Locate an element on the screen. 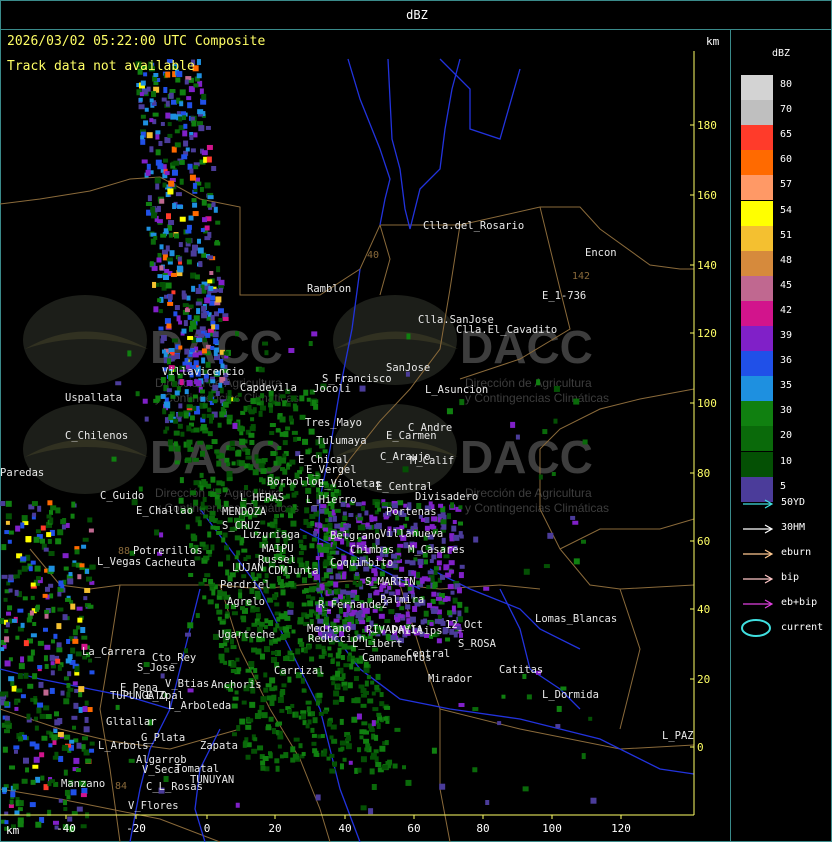 This screenshot has width=832, height=842. place-label: R_Fernandez is located at coordinates (353, 605).